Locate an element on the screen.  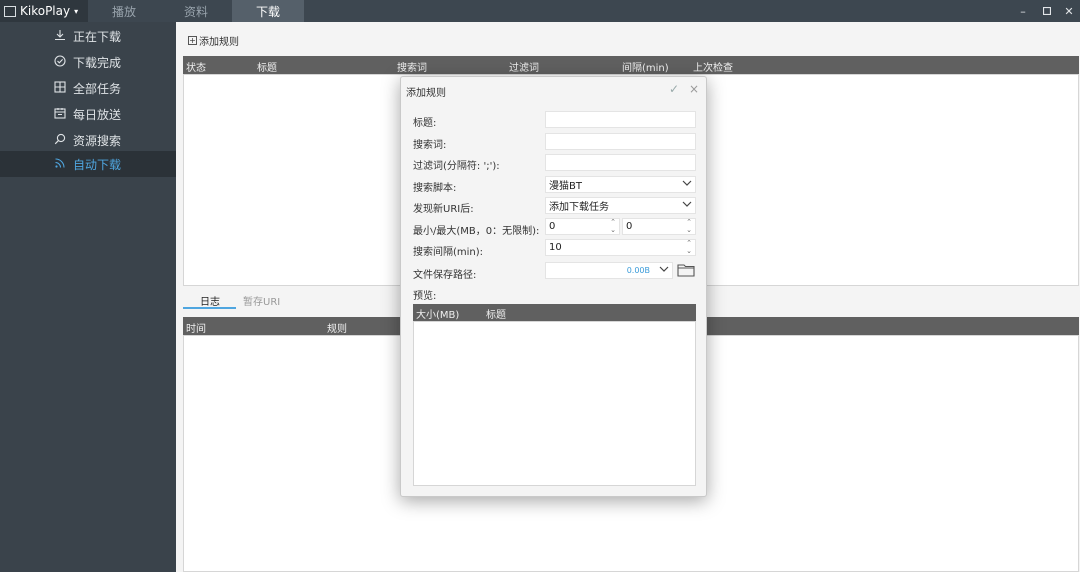
add-rule-label: 添加规则 is located at coordinates (219, 42).